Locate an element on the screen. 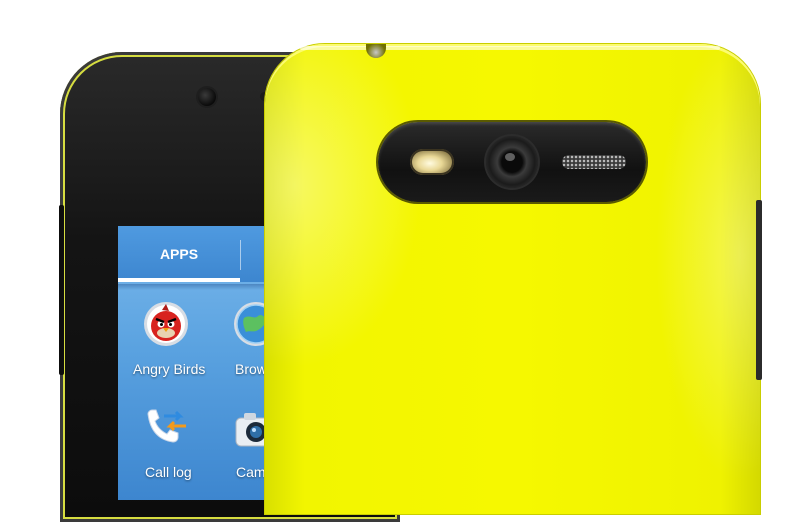 This screenshot has width=800, height=522. speaker-grille-icon is located at coordinates (594, 162).